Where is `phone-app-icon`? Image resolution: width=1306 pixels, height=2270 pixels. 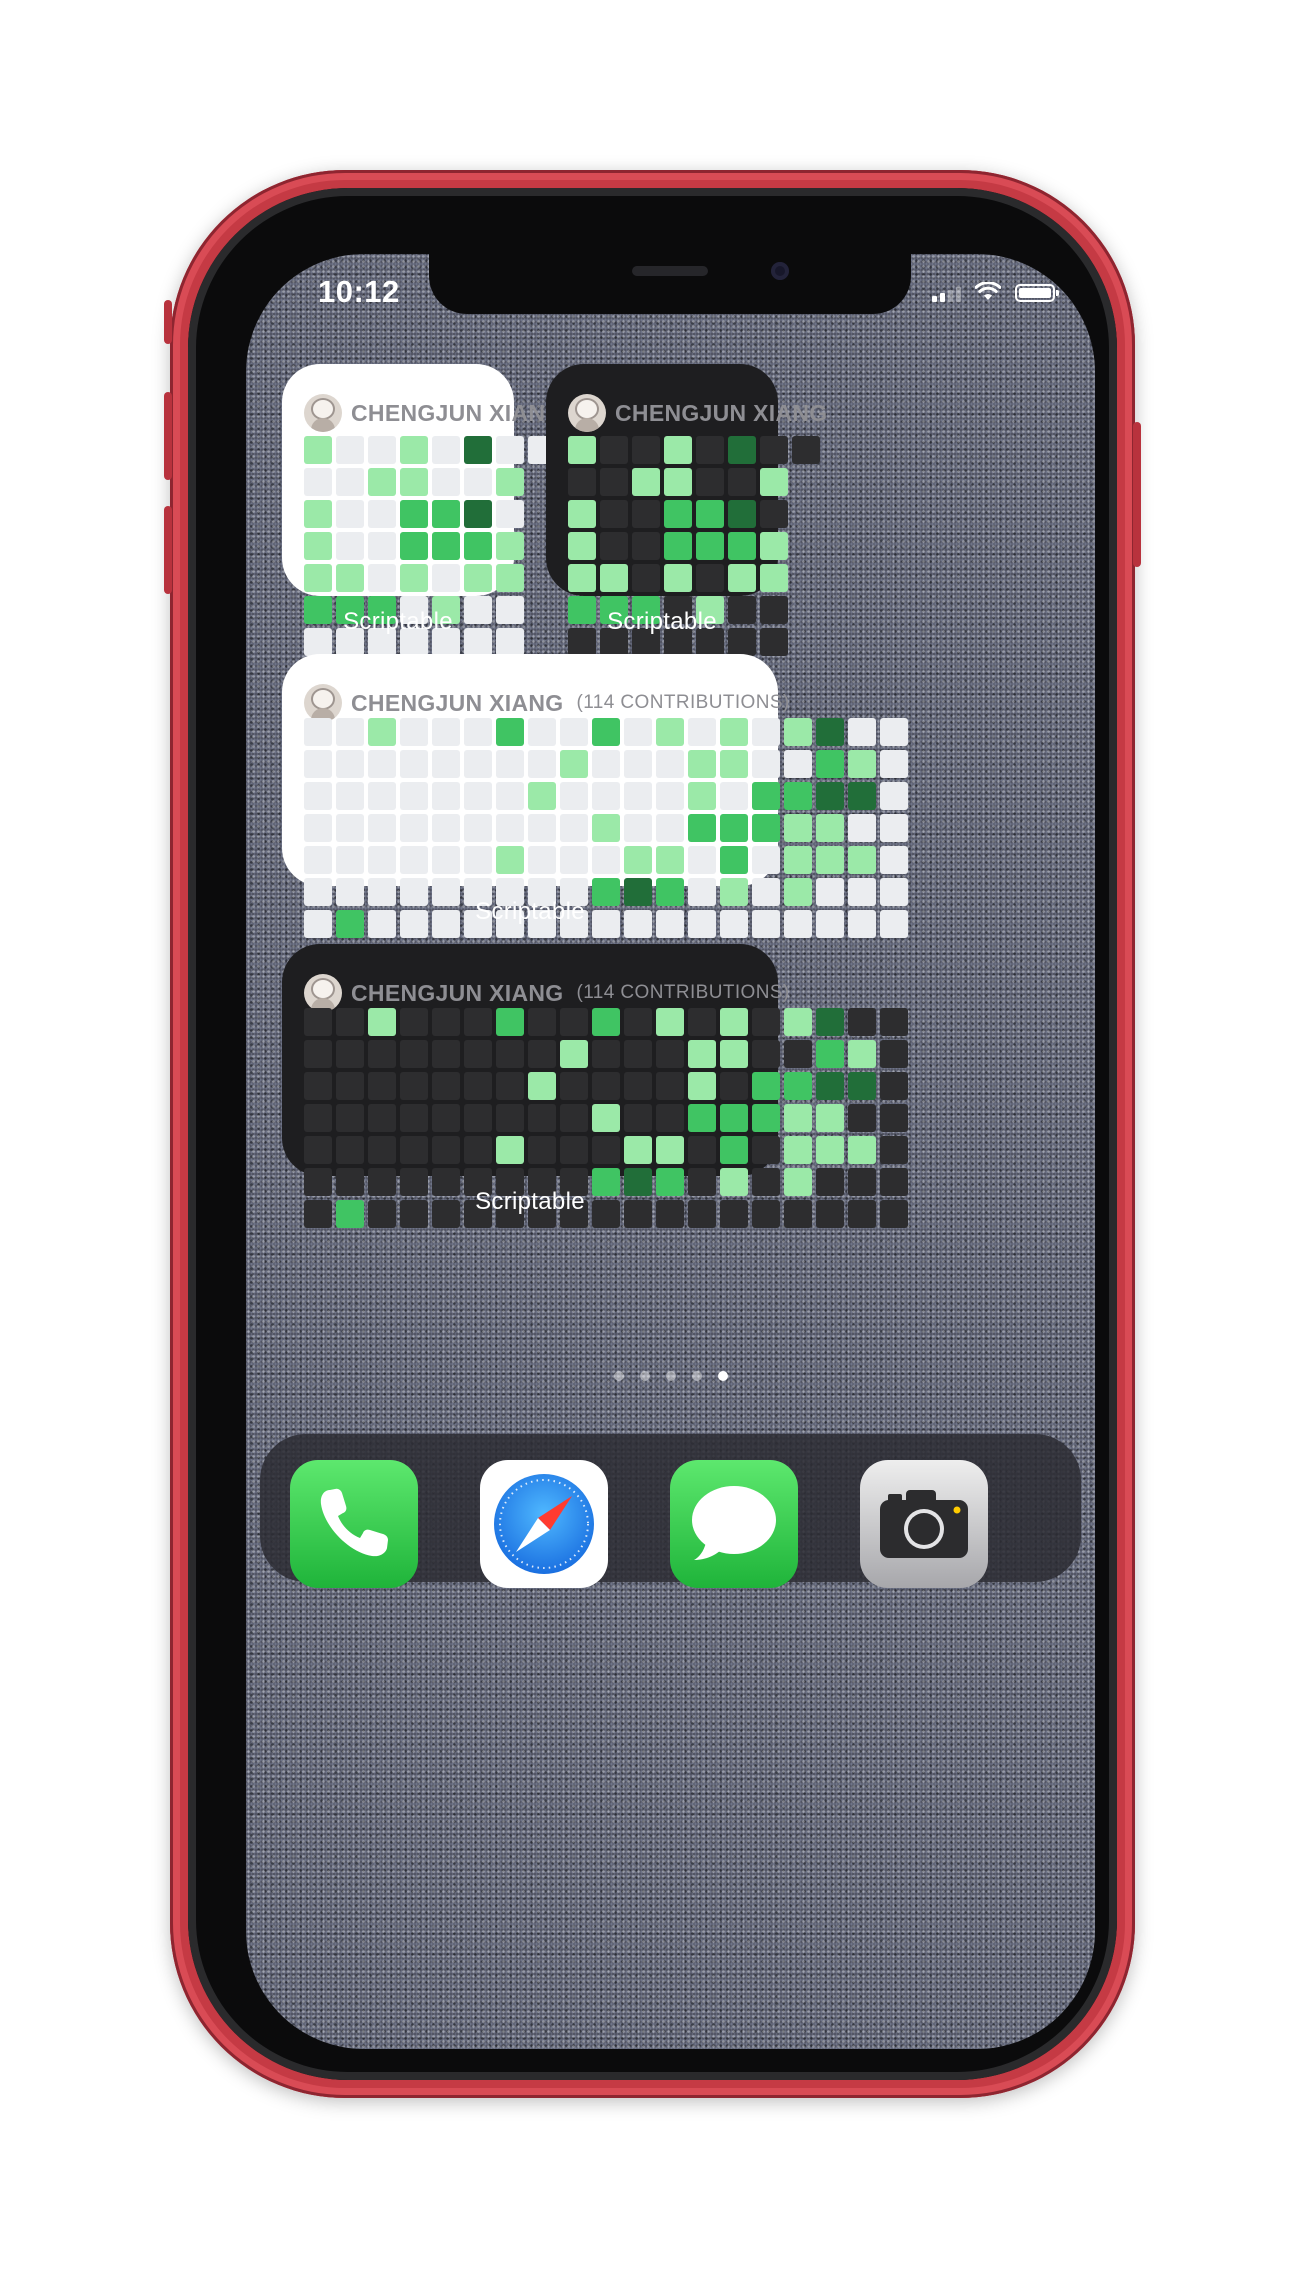
phone-app-icon is located at coordinates (354, 1524).